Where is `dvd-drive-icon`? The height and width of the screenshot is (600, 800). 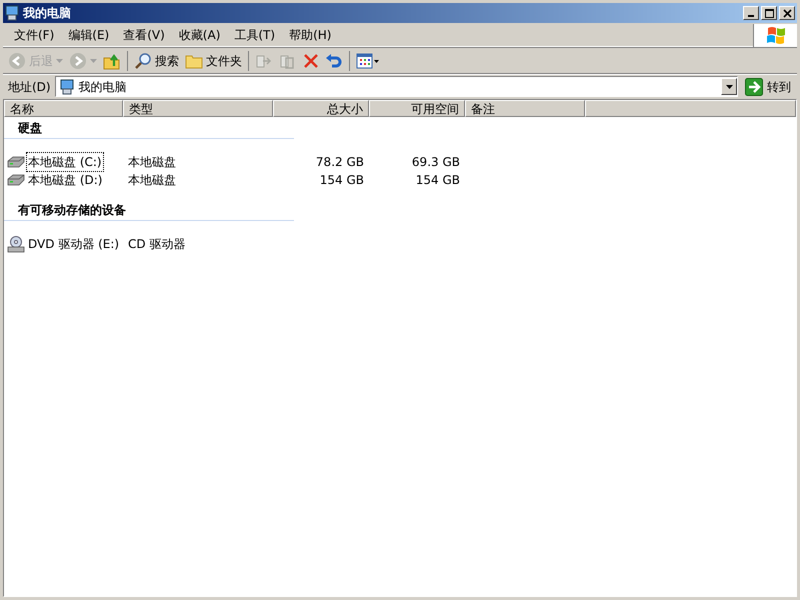
dvd-drive-icon is located at coordinates (16, 244).